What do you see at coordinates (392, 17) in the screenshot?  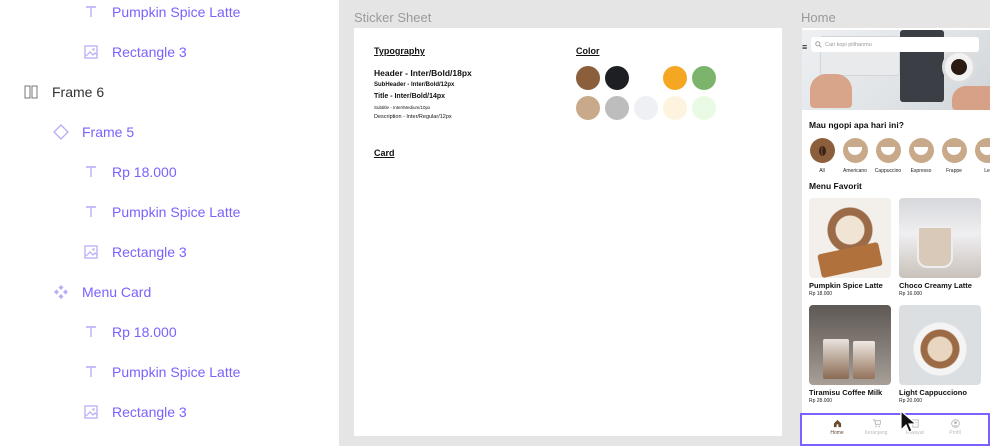 I see `sticker-sheet-frame-label: Sticker Sheet` at bounding box center [392, 17].